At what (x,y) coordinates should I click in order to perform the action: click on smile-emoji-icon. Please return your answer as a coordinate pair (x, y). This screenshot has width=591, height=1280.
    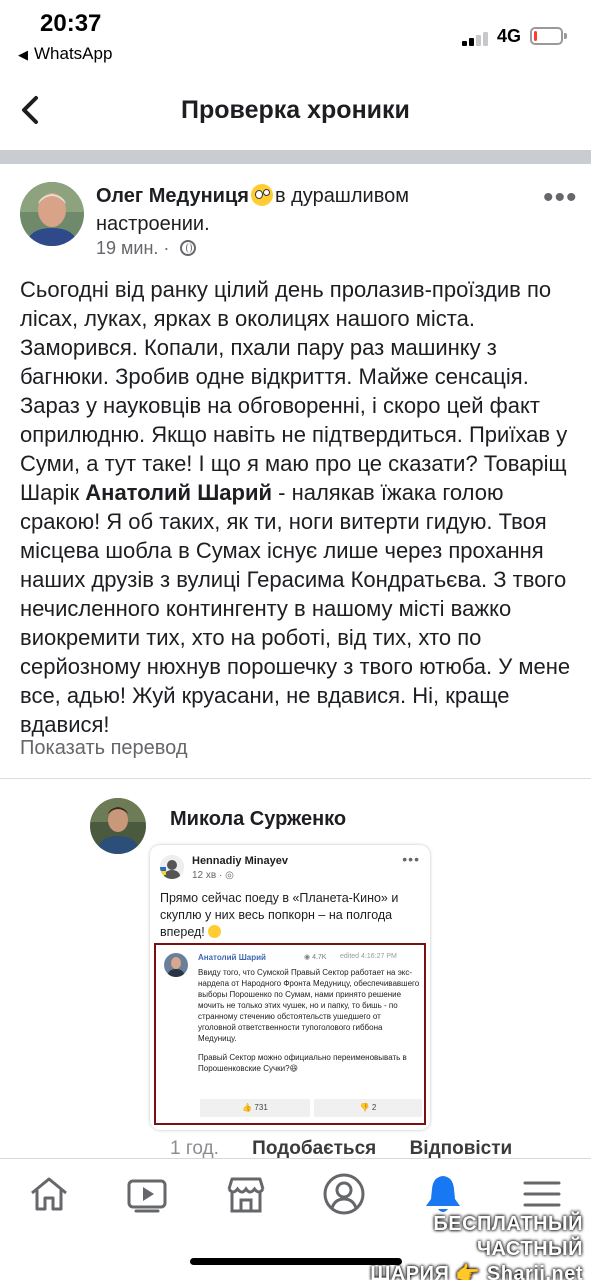
    Looking at the image, I should click on (215, 931).